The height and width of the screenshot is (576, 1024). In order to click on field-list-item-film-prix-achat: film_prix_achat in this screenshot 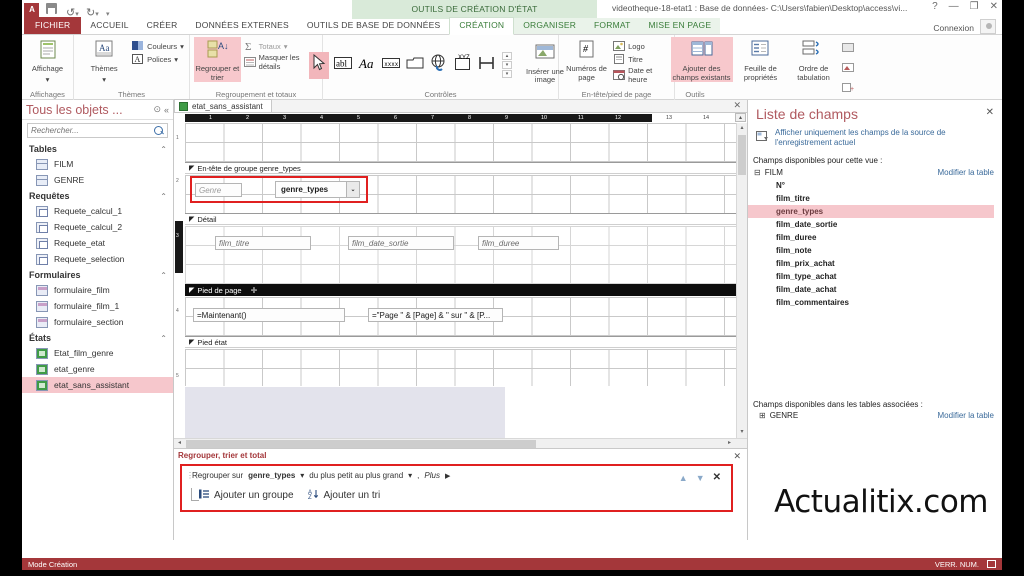, I will do `click(875, 263)`.